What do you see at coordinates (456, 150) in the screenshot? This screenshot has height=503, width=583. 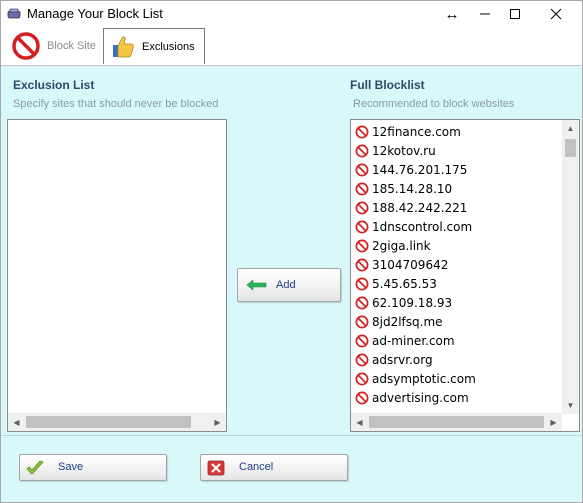 I see `blocklist-item: 12kotov.ru` at bounding box center [456, 150].